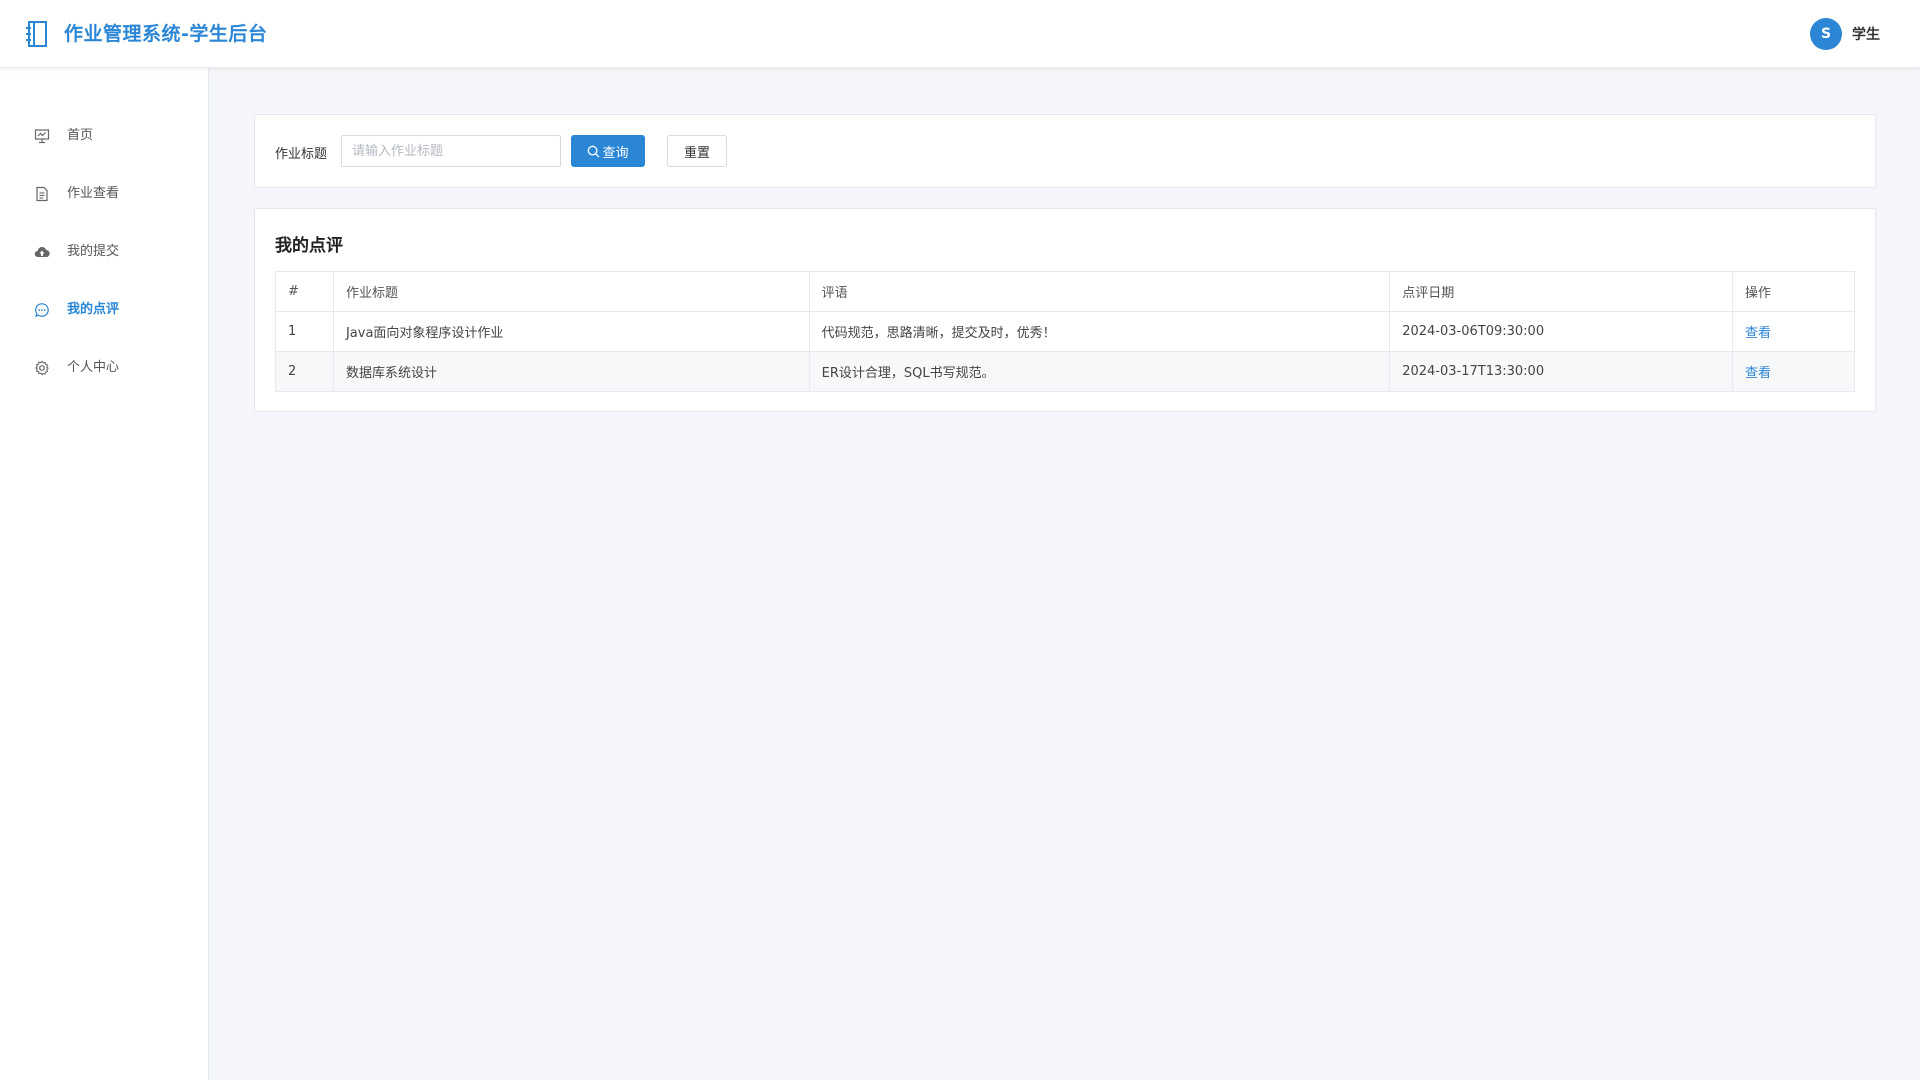  Describe the element at coordinates (309, 246) in the screenshot. I see `section-title: 我的点评` at that location.